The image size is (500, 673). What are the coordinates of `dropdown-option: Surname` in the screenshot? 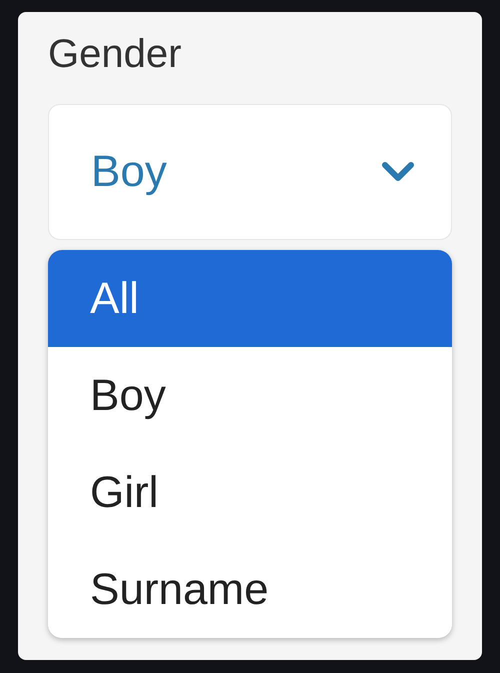 It's located at (250, 589).